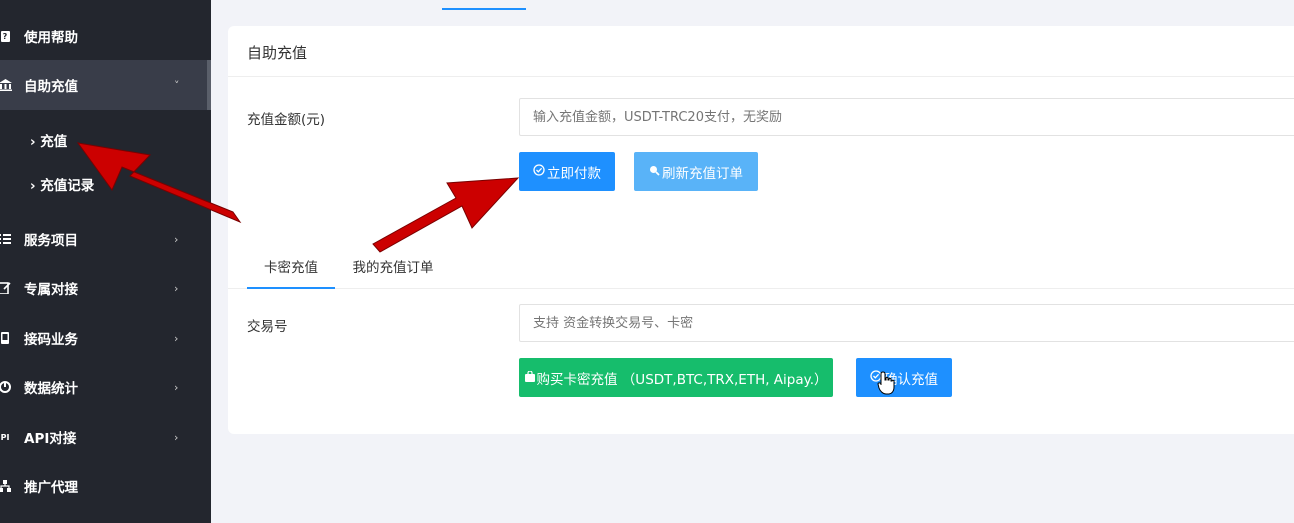 This screenshot has width=1294, height=523. What do you see at coordinates (574, 173) in the screenshot?
I see `pay-now-label: 立即付款` at bounding box center [574, 173].